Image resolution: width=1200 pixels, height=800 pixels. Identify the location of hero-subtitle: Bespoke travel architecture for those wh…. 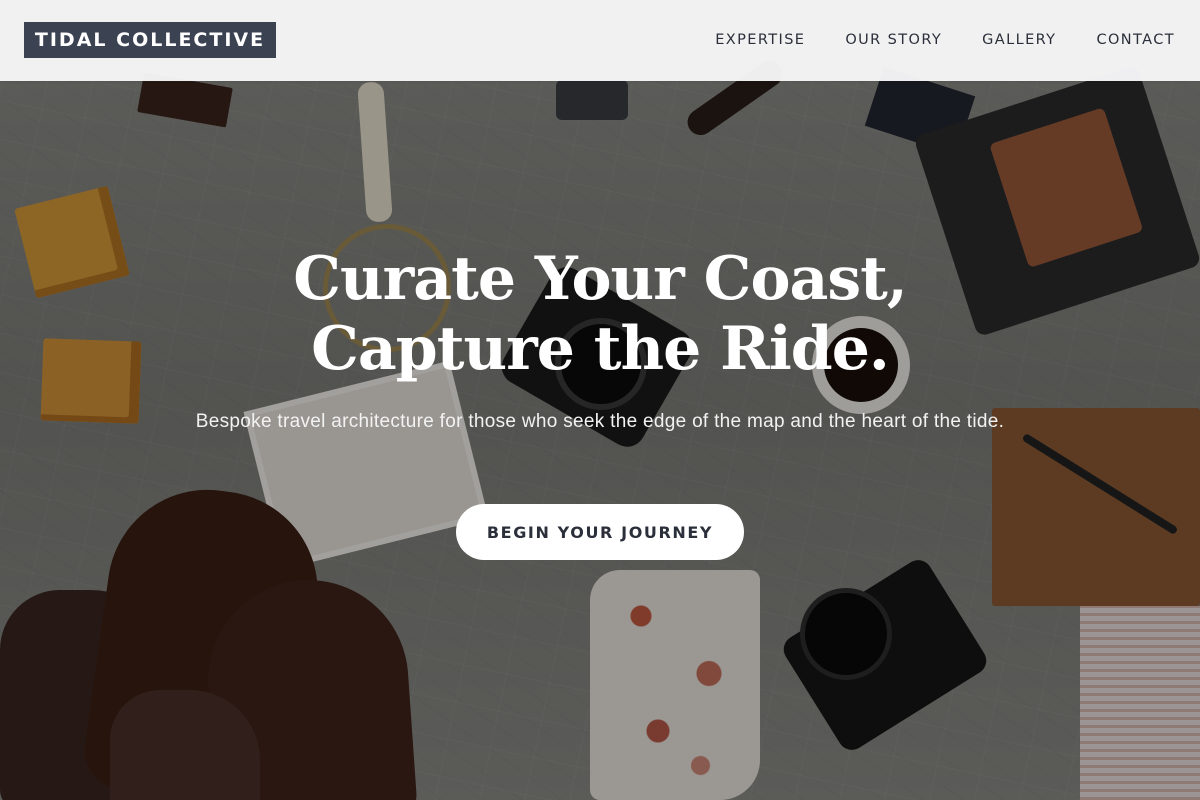
(600, 421).